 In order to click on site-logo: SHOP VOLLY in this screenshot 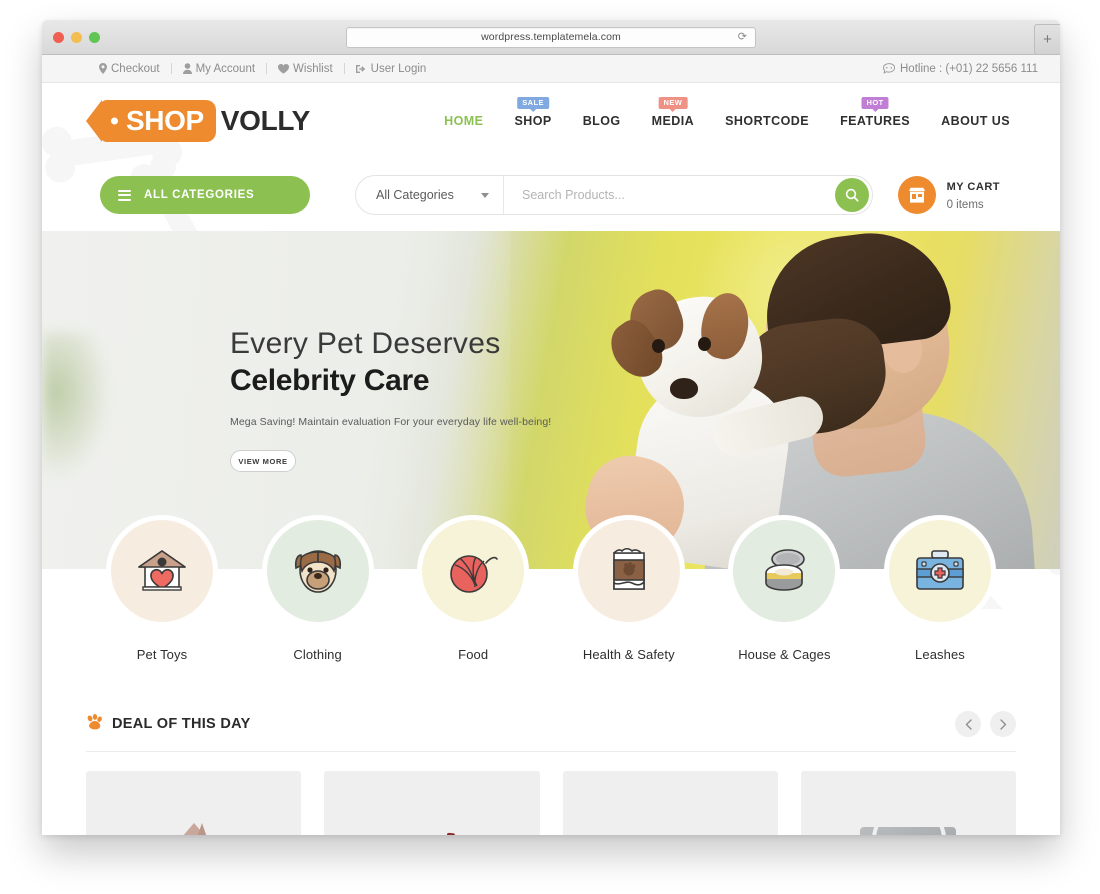, I will do `click(198, 121)`.